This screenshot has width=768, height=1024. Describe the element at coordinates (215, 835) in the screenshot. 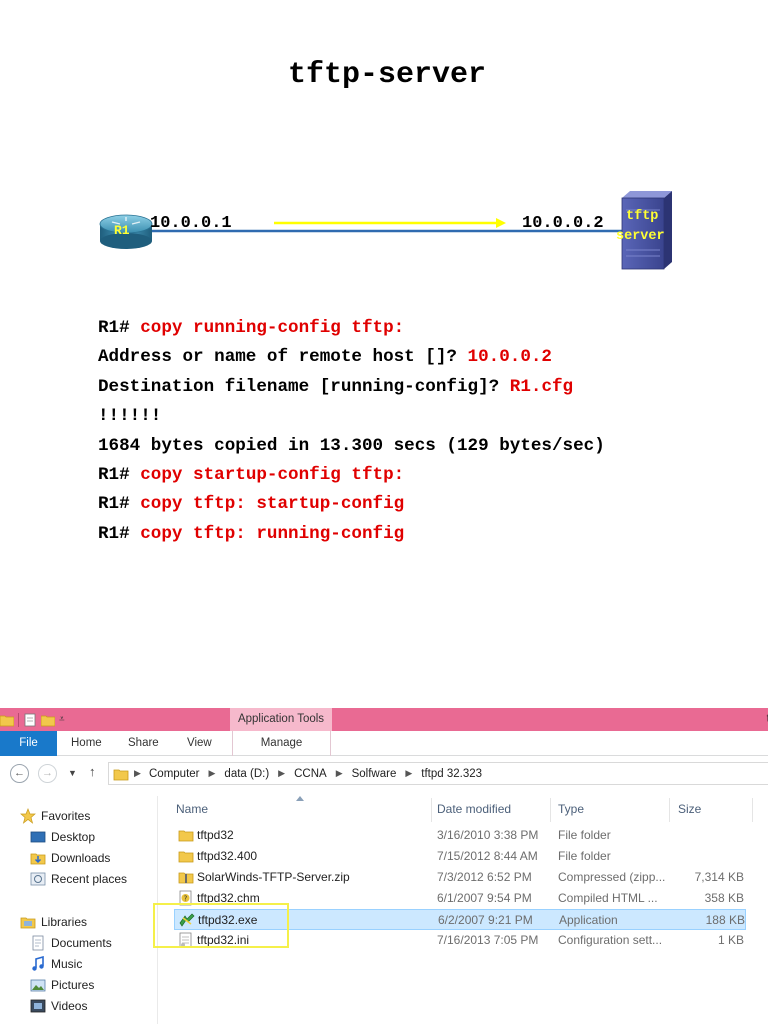

I see `file-name: tftpd32` at that location.